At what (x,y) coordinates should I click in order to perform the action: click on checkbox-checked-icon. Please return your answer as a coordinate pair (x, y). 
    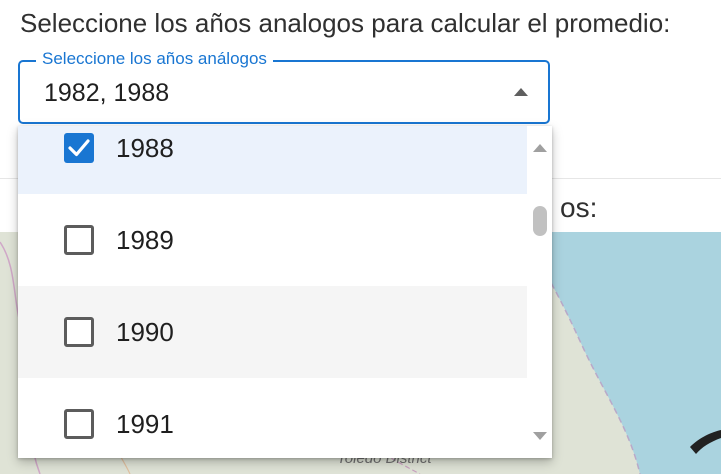
    Looking at the image, I should click on (79, 148).